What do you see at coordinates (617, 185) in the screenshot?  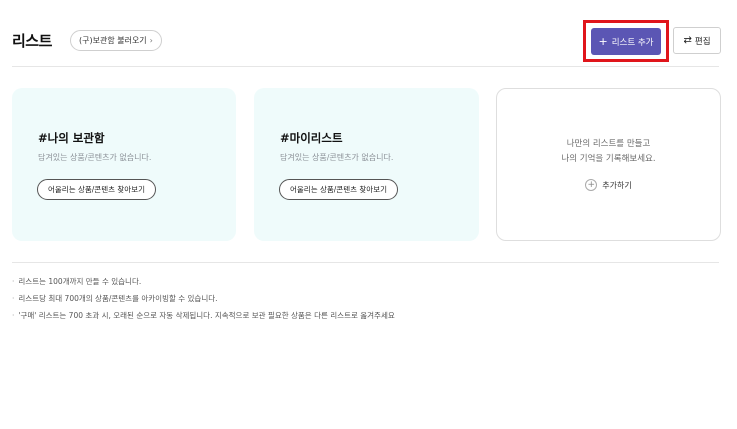 I see `add-list-link-label: 추가하기` at bounding box center [617, 185].